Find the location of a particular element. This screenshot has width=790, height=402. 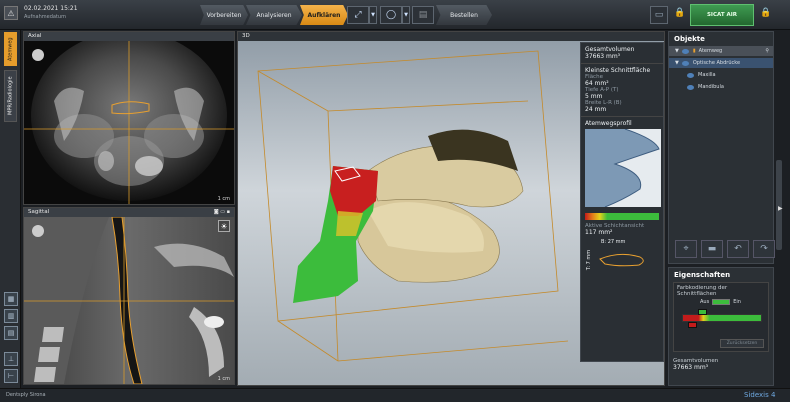

sagittal-view: Sagittal ◙ ▭ ▪ ☀ 1 cm is located at coordinates (129, 296).